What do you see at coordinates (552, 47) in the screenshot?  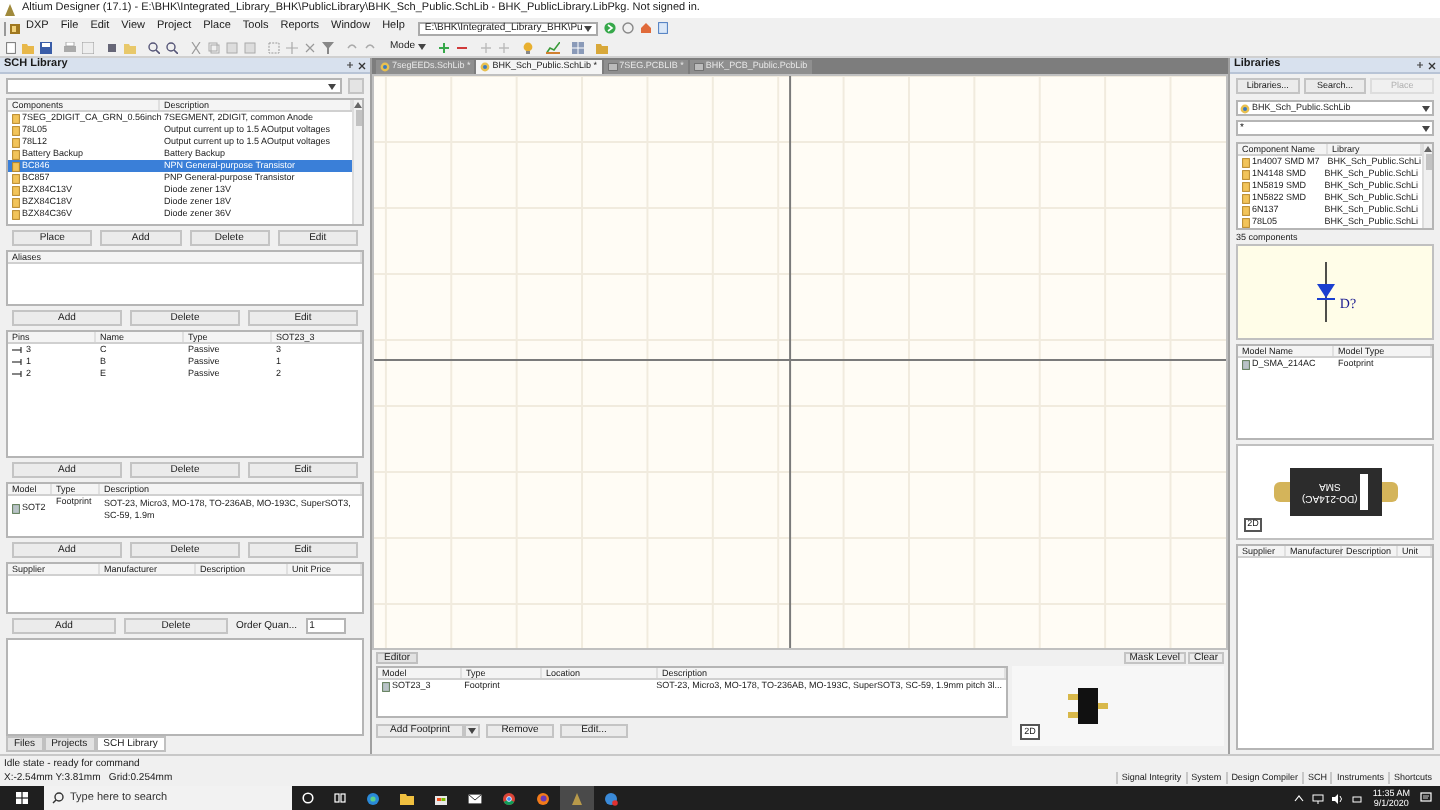 I see `chart-icon` at bounding box center [552, 47].